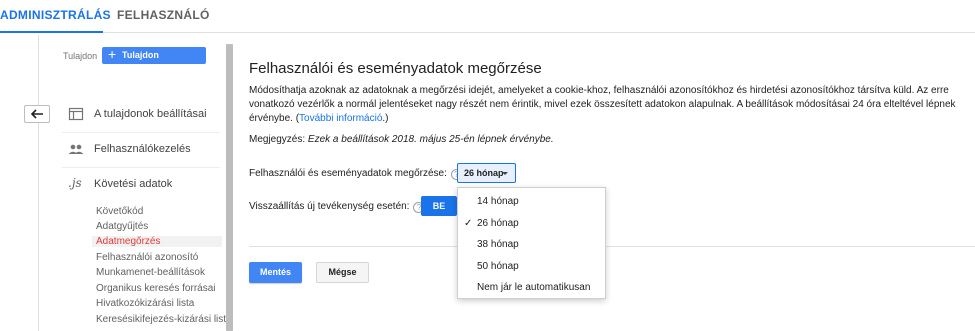  What do you see at coordinates (277, 139) in the screenshot?
I see `note-label: Megjegyzés:` at bounding box center [277, 139].